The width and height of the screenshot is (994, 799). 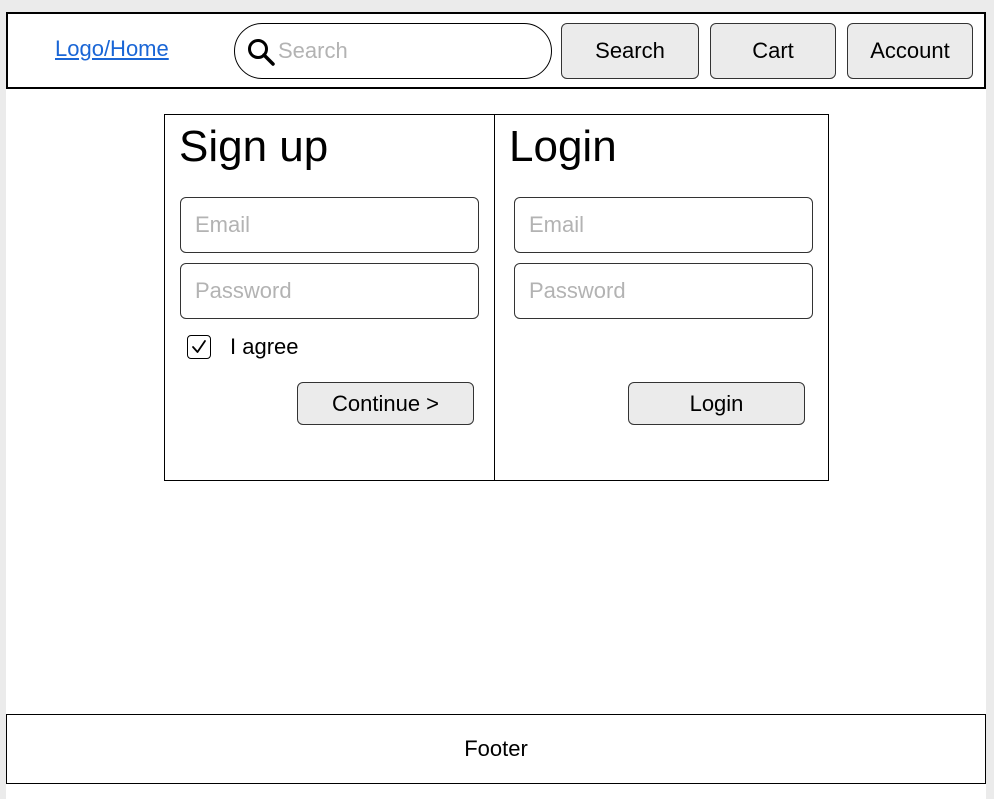 What do you see at coordinates (773, 51) in the screenshot?
I see `cart-button: Cart` at bounding box center [773, 51].